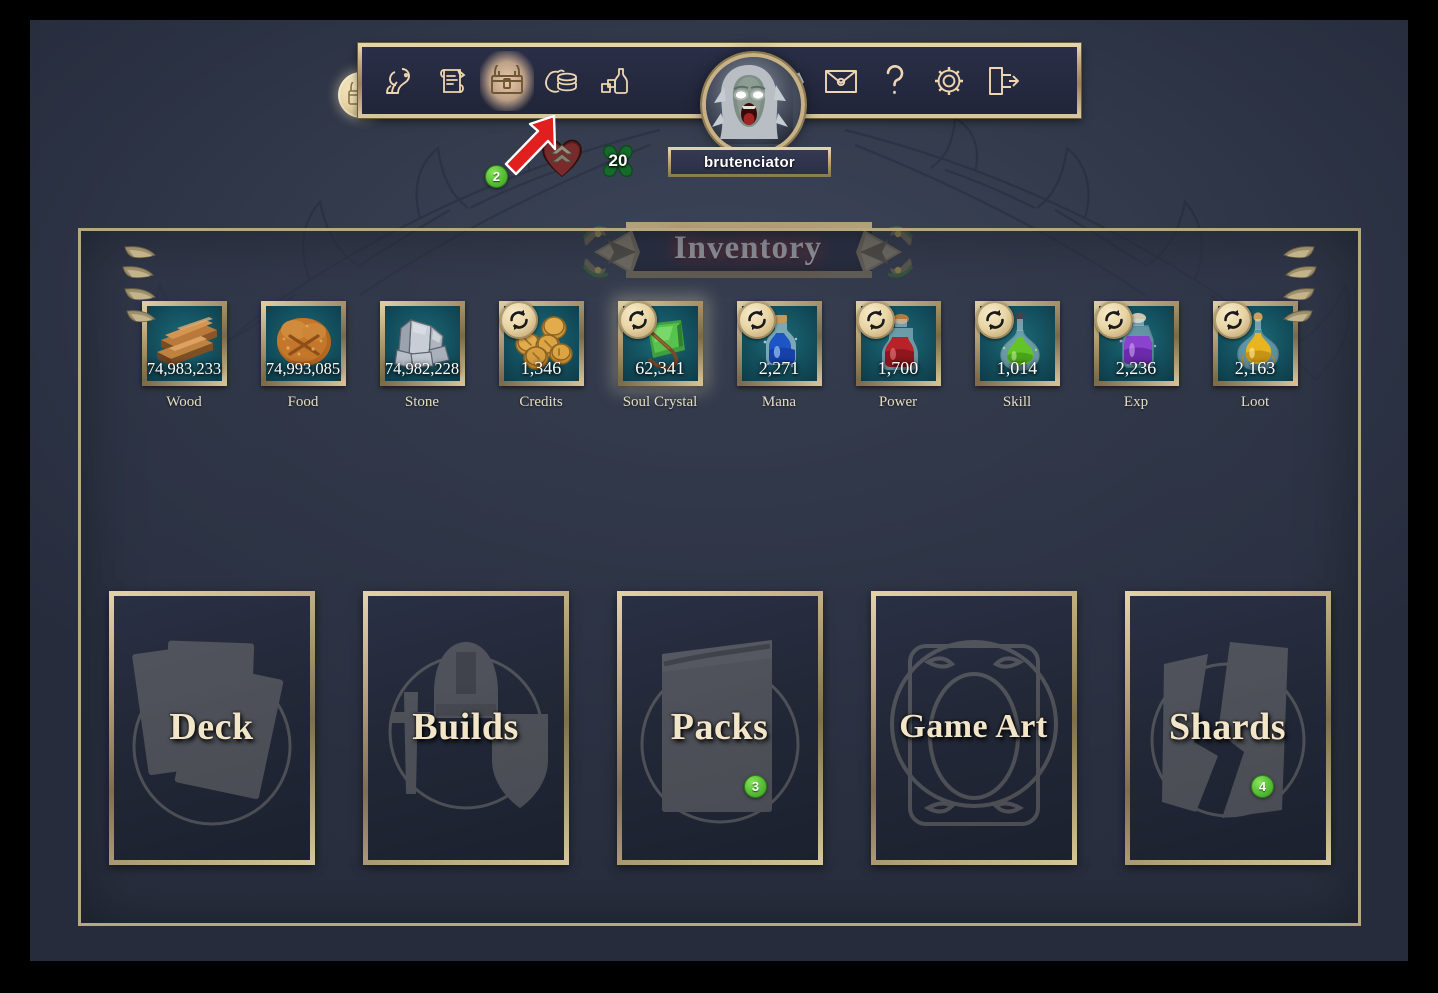  Describe the element at coordinates (184, 402) in the screenshot. I see `resource-label: Wood` at that location.